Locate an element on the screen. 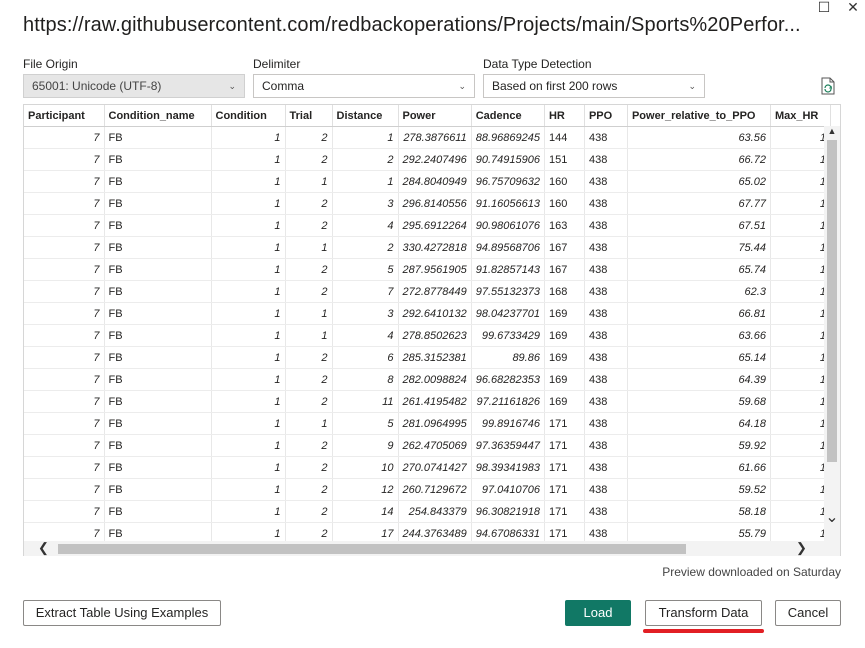 Image resolution: width=865 pixels, height=648 pixels. column-header: Trial is located at coordinates (309, 116).